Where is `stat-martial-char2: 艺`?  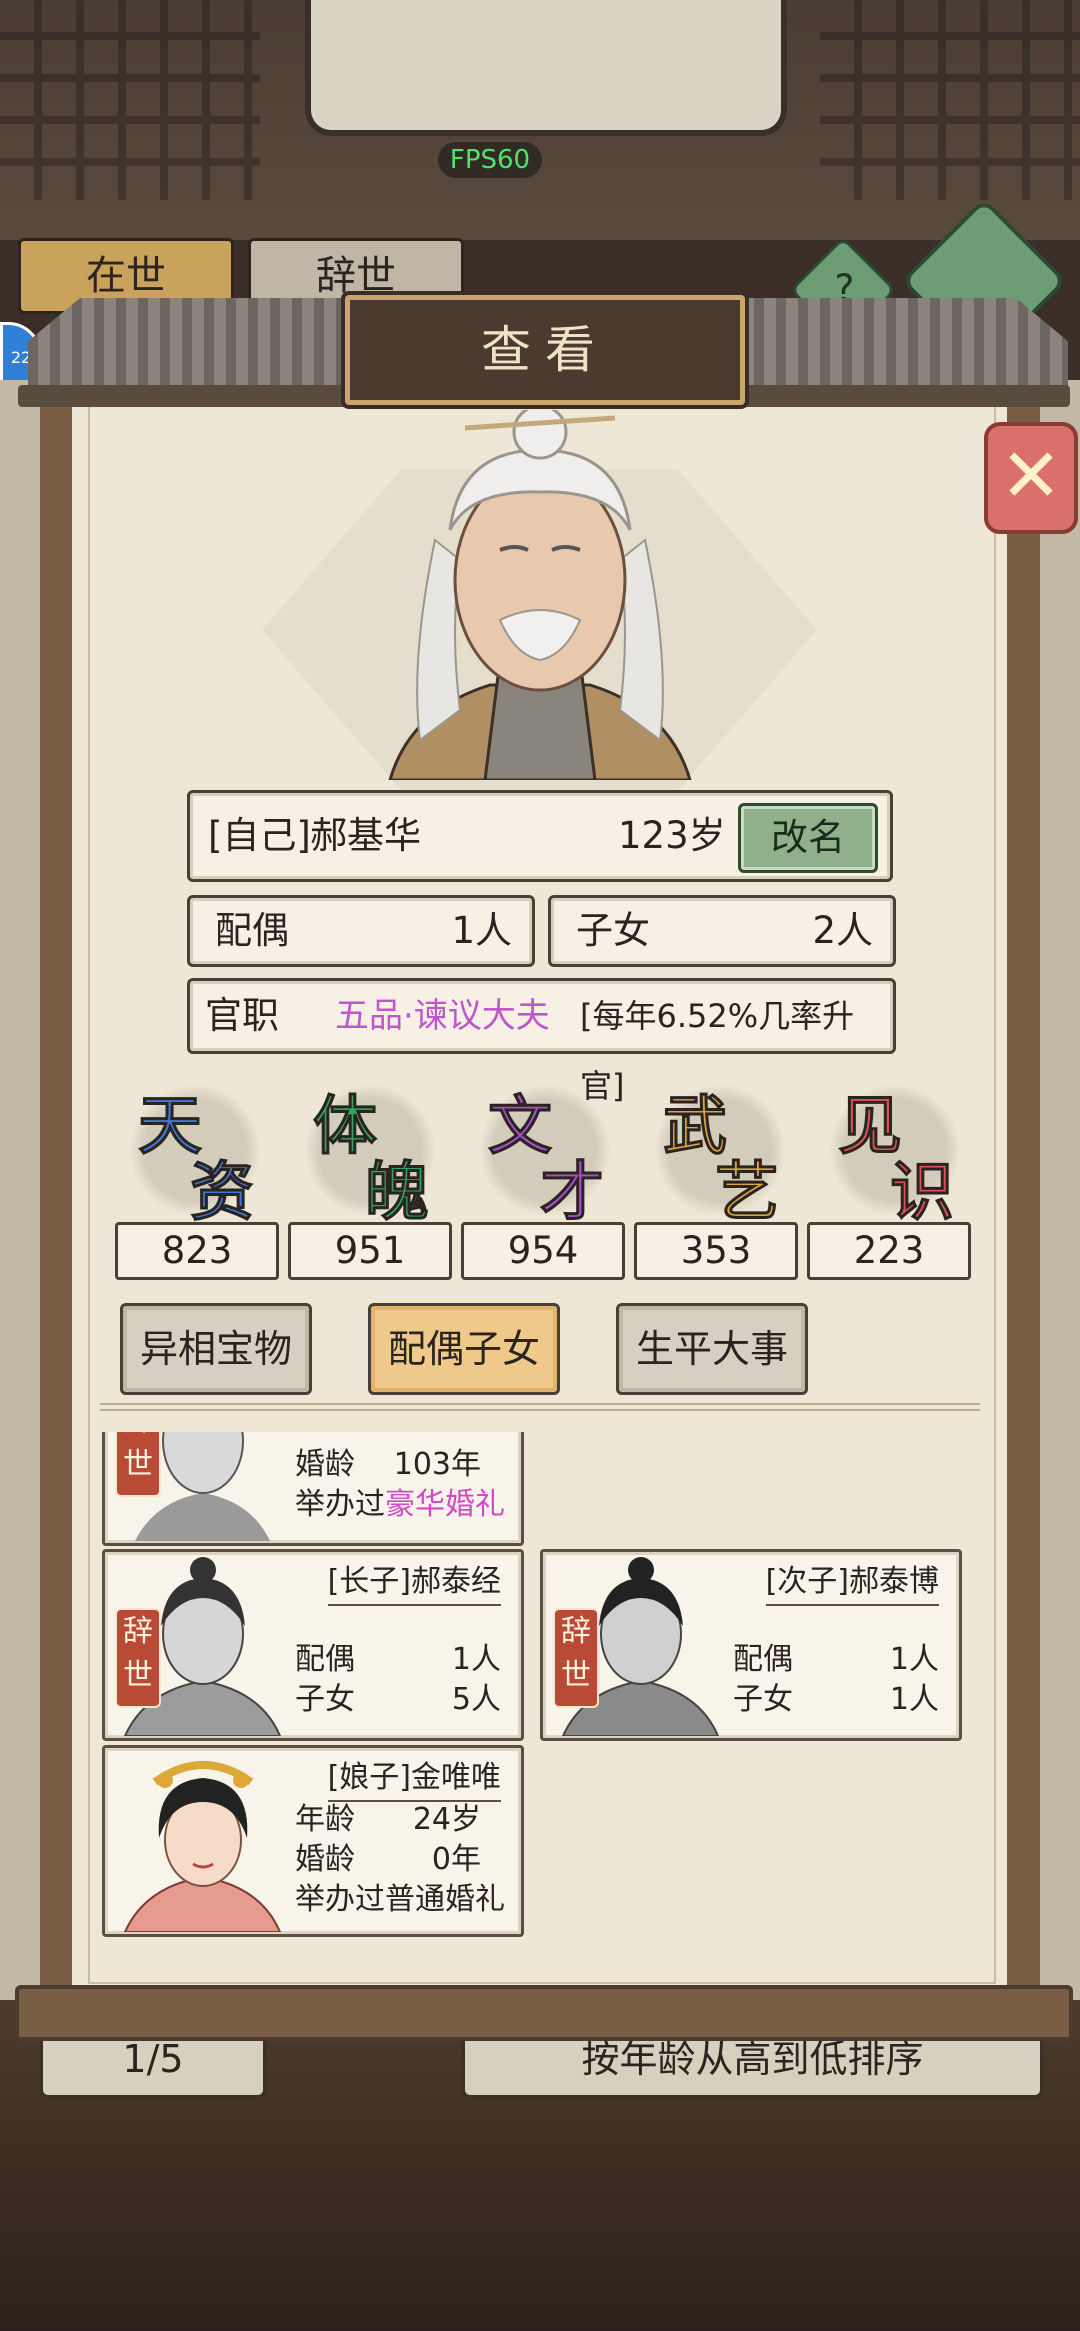
stat-martial-char2: 艺 is located at coordinates (747, 1193).